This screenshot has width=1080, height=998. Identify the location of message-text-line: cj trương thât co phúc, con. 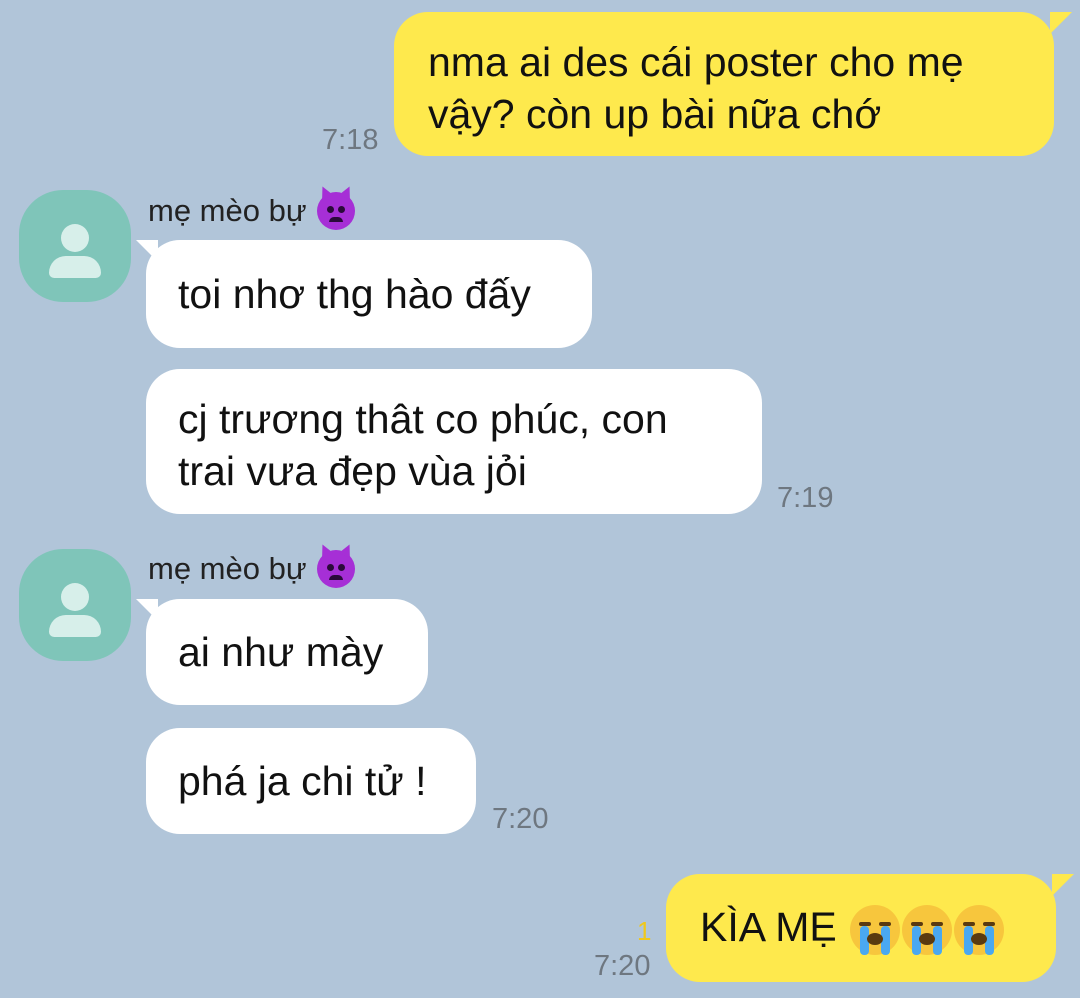
(423, 419).